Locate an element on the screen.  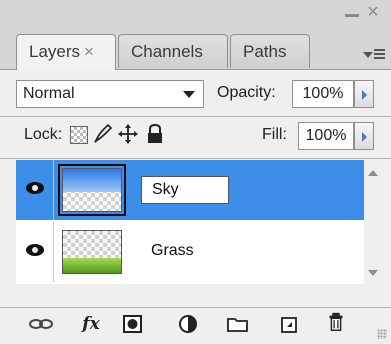
close-icon: × is located at coordinates (373, 12).